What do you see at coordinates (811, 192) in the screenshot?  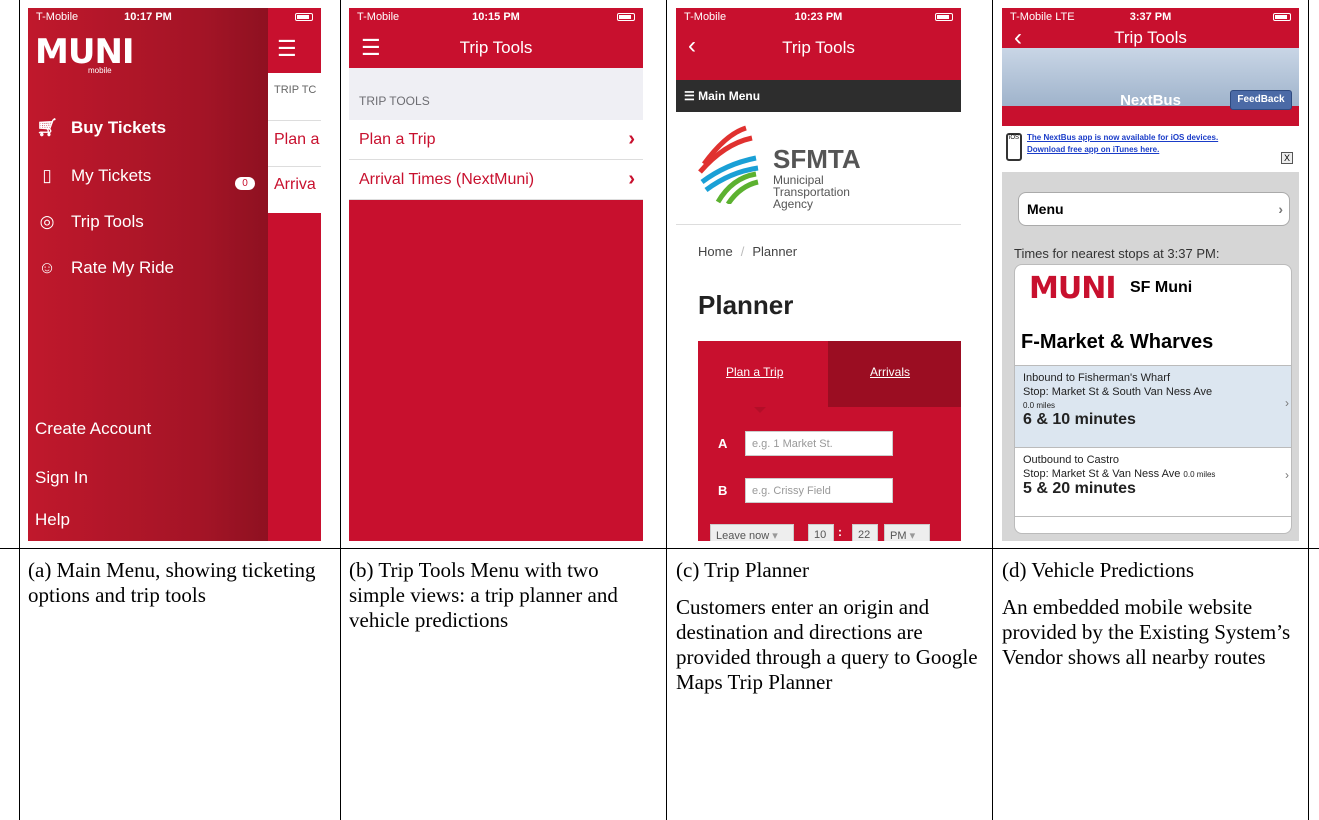 I see `sfmta-subtitle: Municipal Transportation Agency` at bounding box center [811, 192].